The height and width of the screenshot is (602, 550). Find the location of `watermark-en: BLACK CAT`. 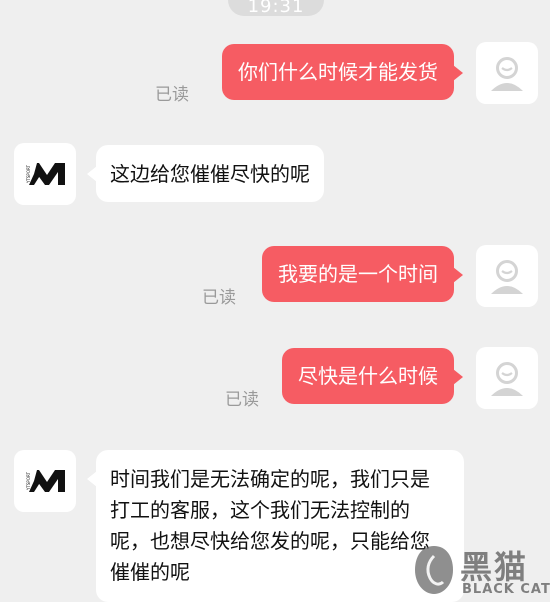

watermark-en: BLACK CAT is located at coordinates (506, 589).